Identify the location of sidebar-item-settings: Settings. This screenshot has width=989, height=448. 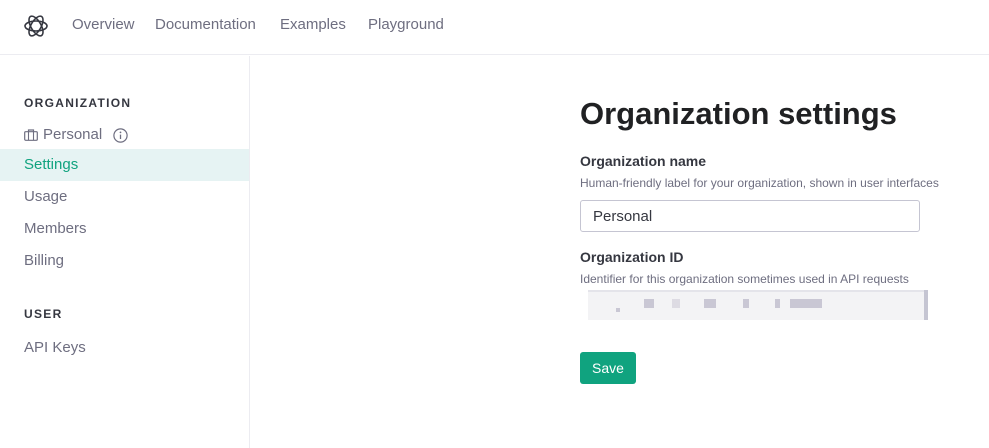
(124, 165).